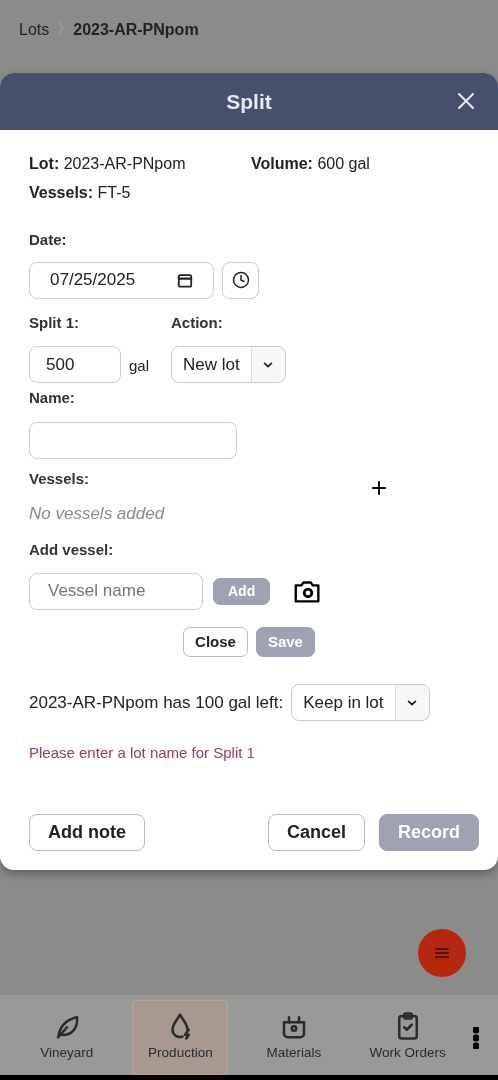  I want to click on amount-input: 500, so click(75, 364).